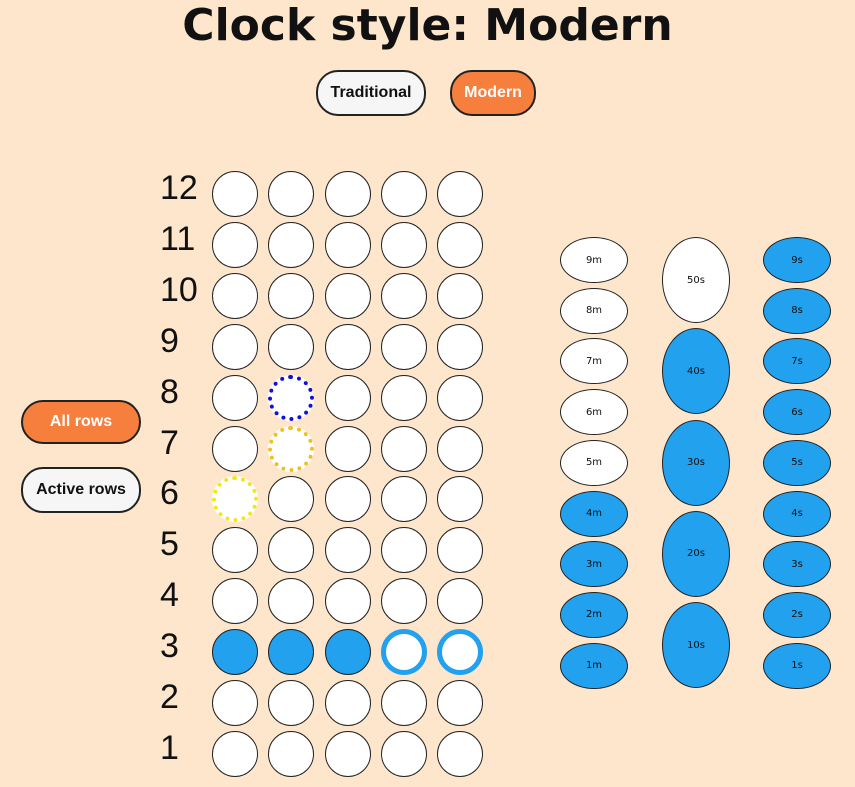  I want to click on hour-label: 7, so click(169, 442).